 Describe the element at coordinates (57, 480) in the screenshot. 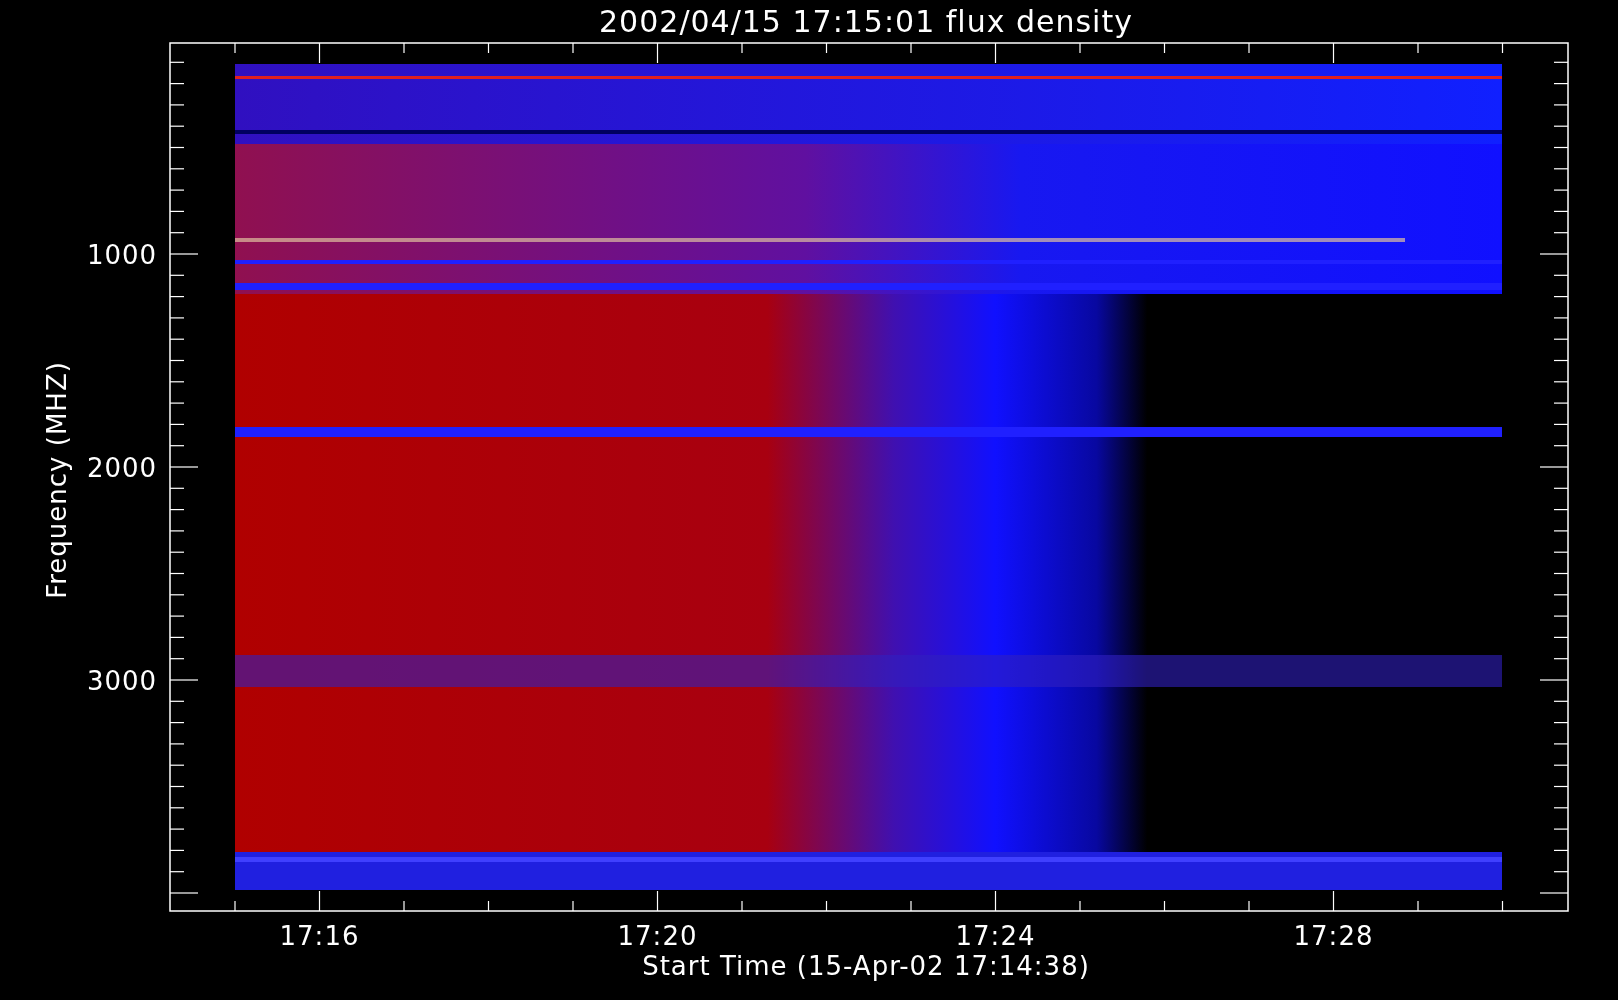

I see `y-axis-label: Frequency (MHZ)` at that location.